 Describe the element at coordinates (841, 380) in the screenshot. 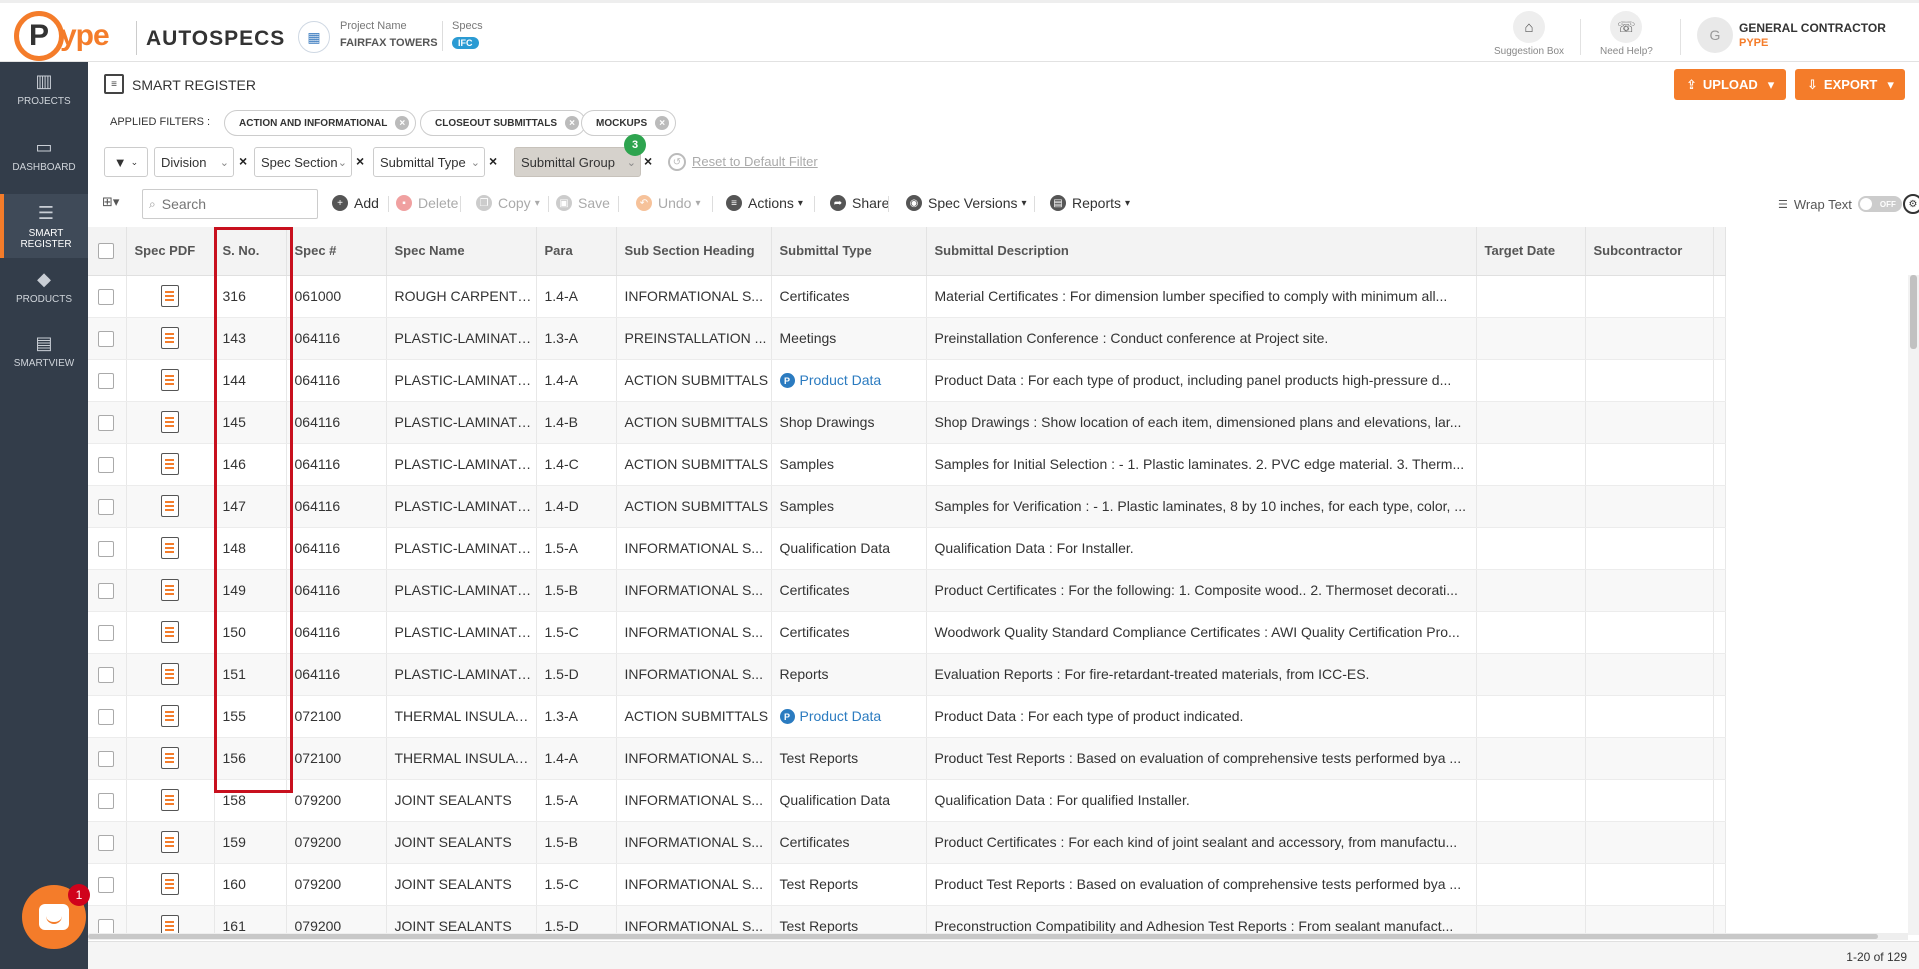

I see `product-data-link: Product Data` at that location.